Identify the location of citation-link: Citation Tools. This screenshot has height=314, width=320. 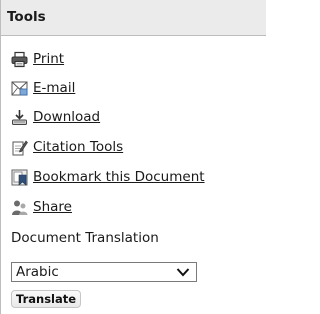
(78, 147).